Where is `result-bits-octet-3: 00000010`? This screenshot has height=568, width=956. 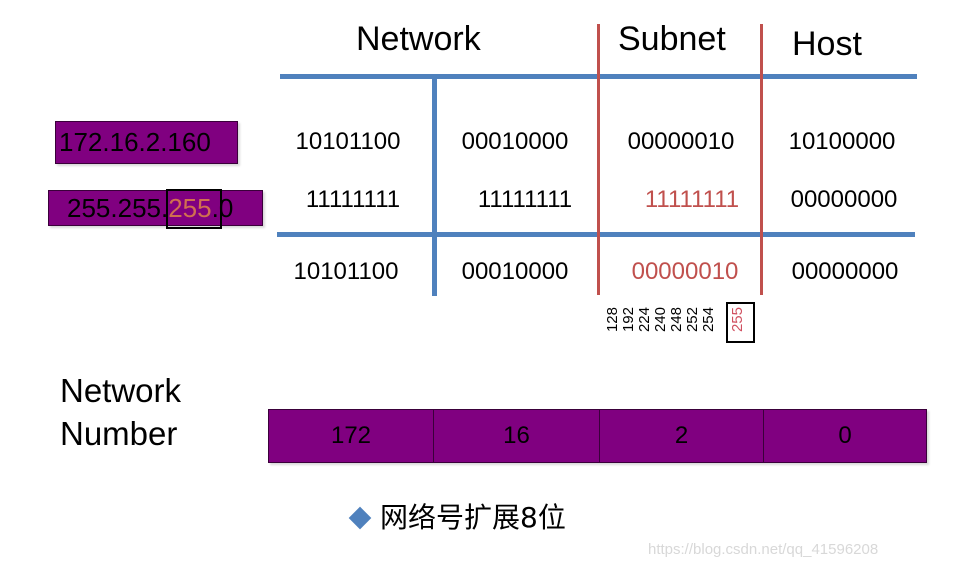
result-bits-octet-3: 00000010 is located at coordinates (685, 271).